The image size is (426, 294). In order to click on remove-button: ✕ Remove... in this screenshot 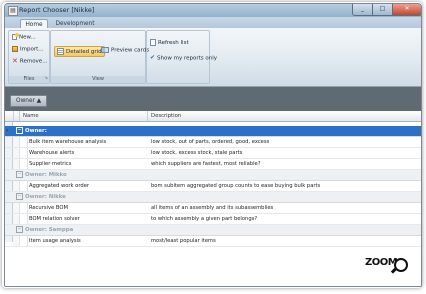, I will do `click(29, 61)`.